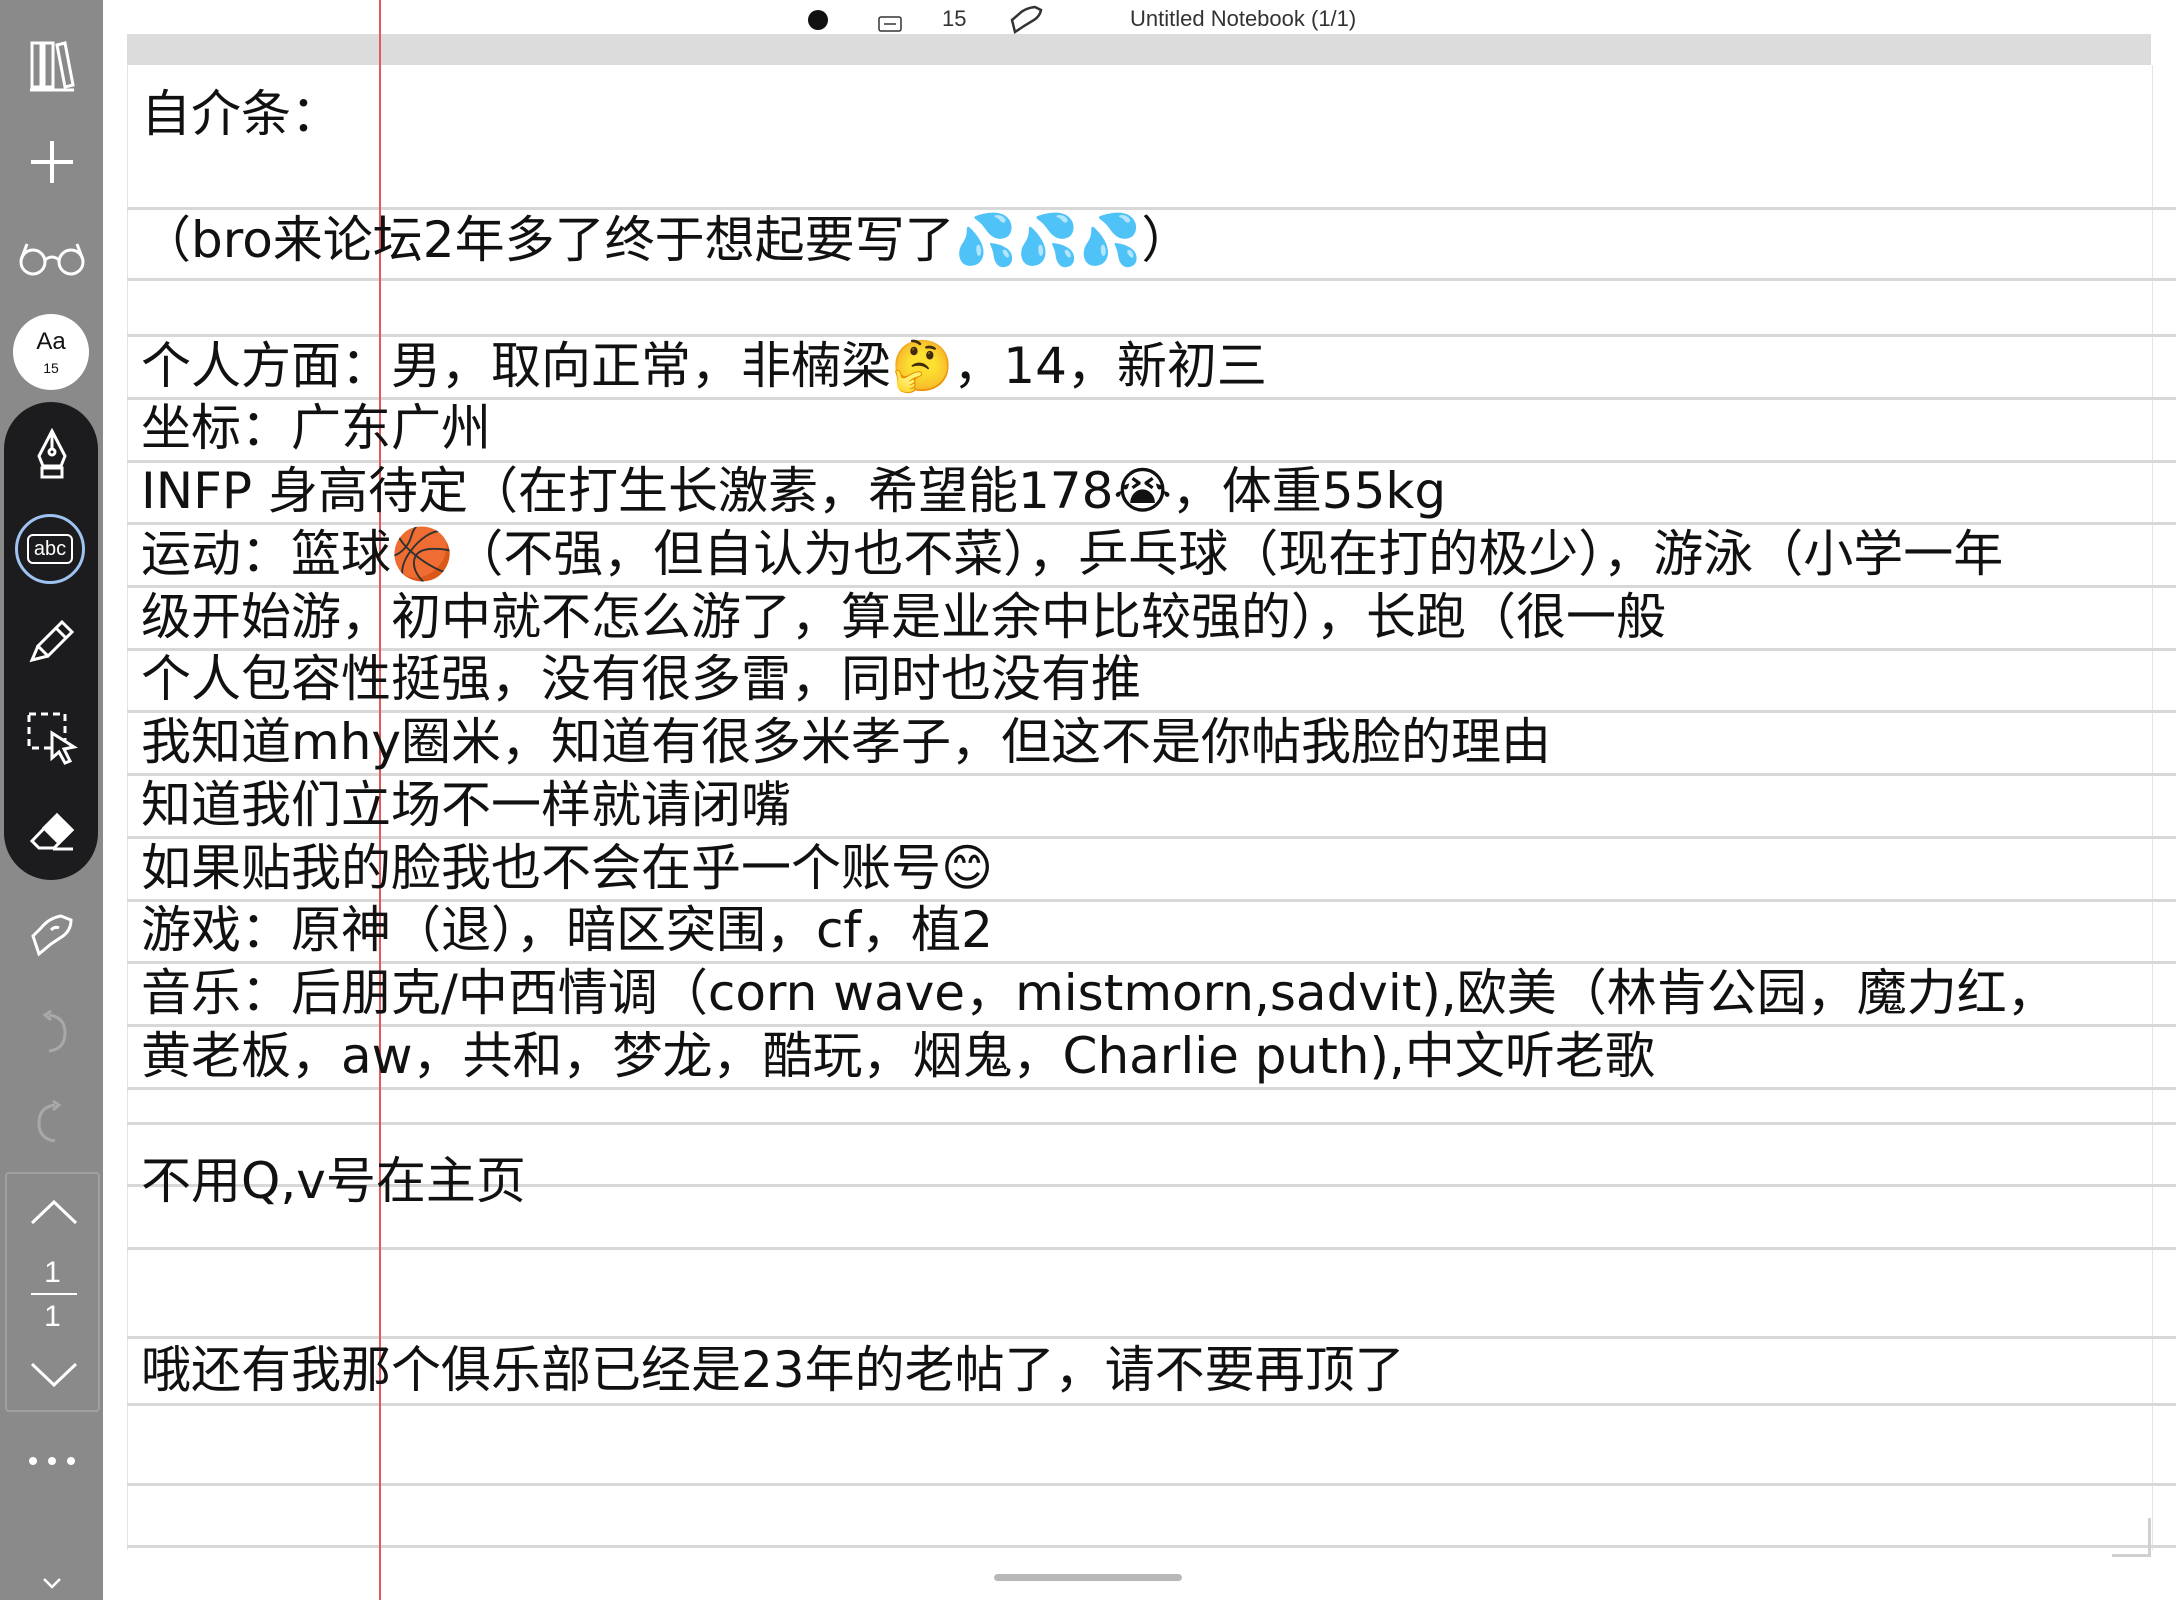 This screenshot has height=1600, width=2176. Describe the element at coordinates (890, 25) in the screenshot. I see `text-mode-icon` at that location.